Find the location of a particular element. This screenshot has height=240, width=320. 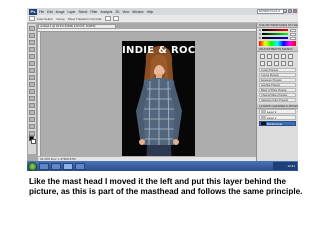

adjustment-preset-exposure: Exposure Presets is located at coordinates (277, 80).